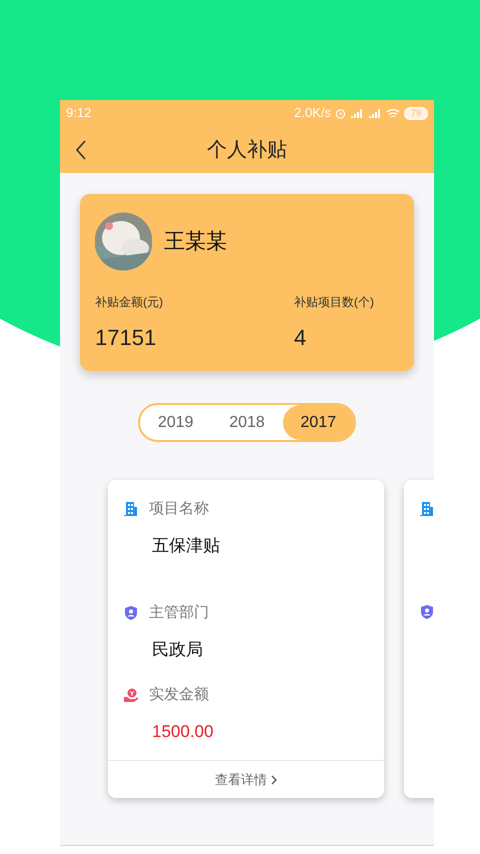  What do you see at coordinates (247, 150) in the screenshot?
I see `page-title: 个人补贴` at bounding box center [247, 150].